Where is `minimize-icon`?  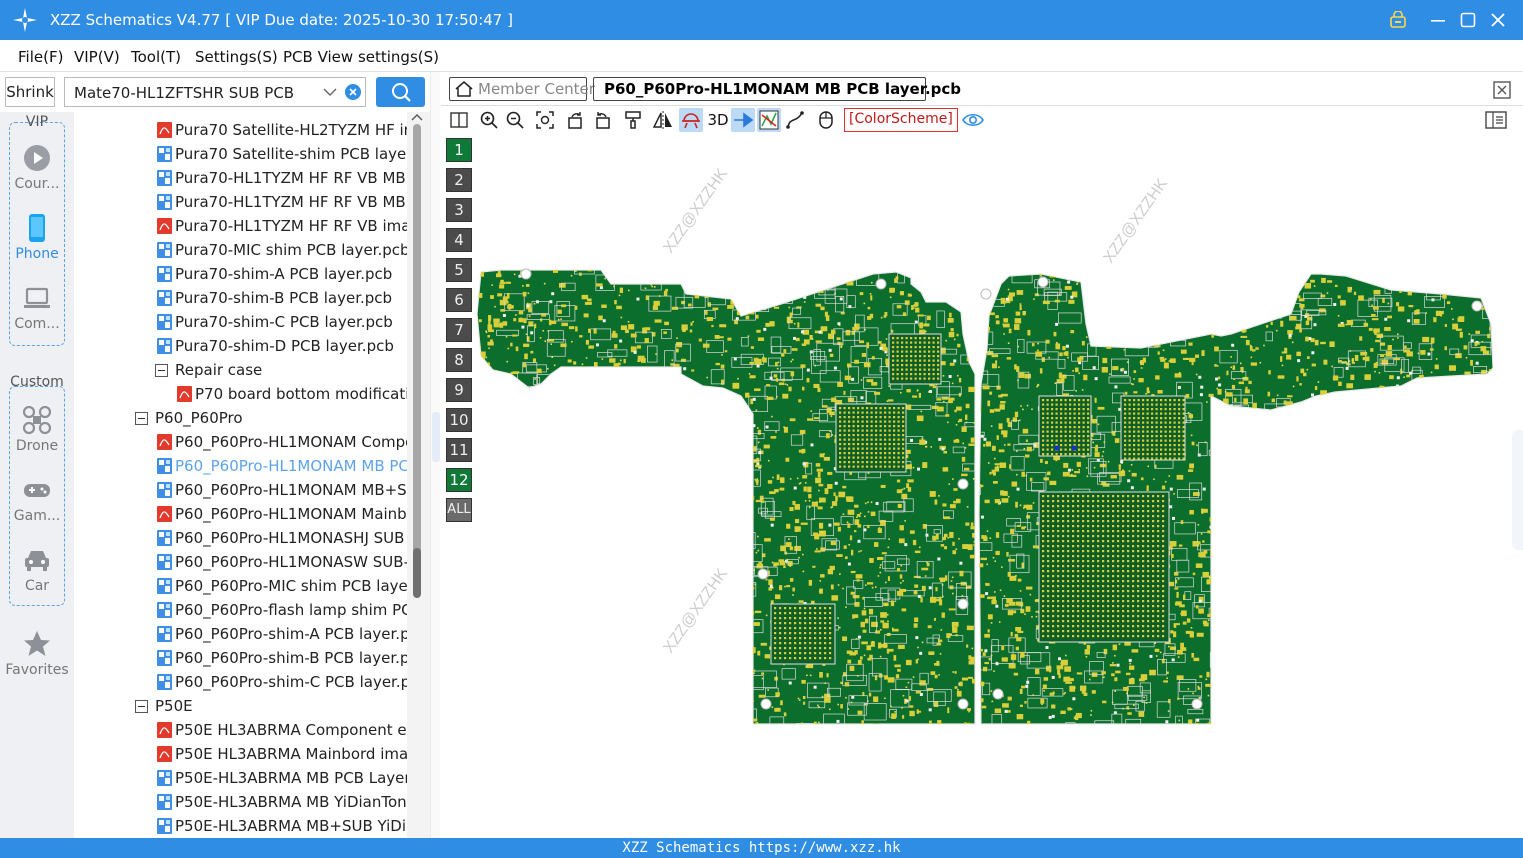 minimize-icon is located at coordinates (1438, 20).